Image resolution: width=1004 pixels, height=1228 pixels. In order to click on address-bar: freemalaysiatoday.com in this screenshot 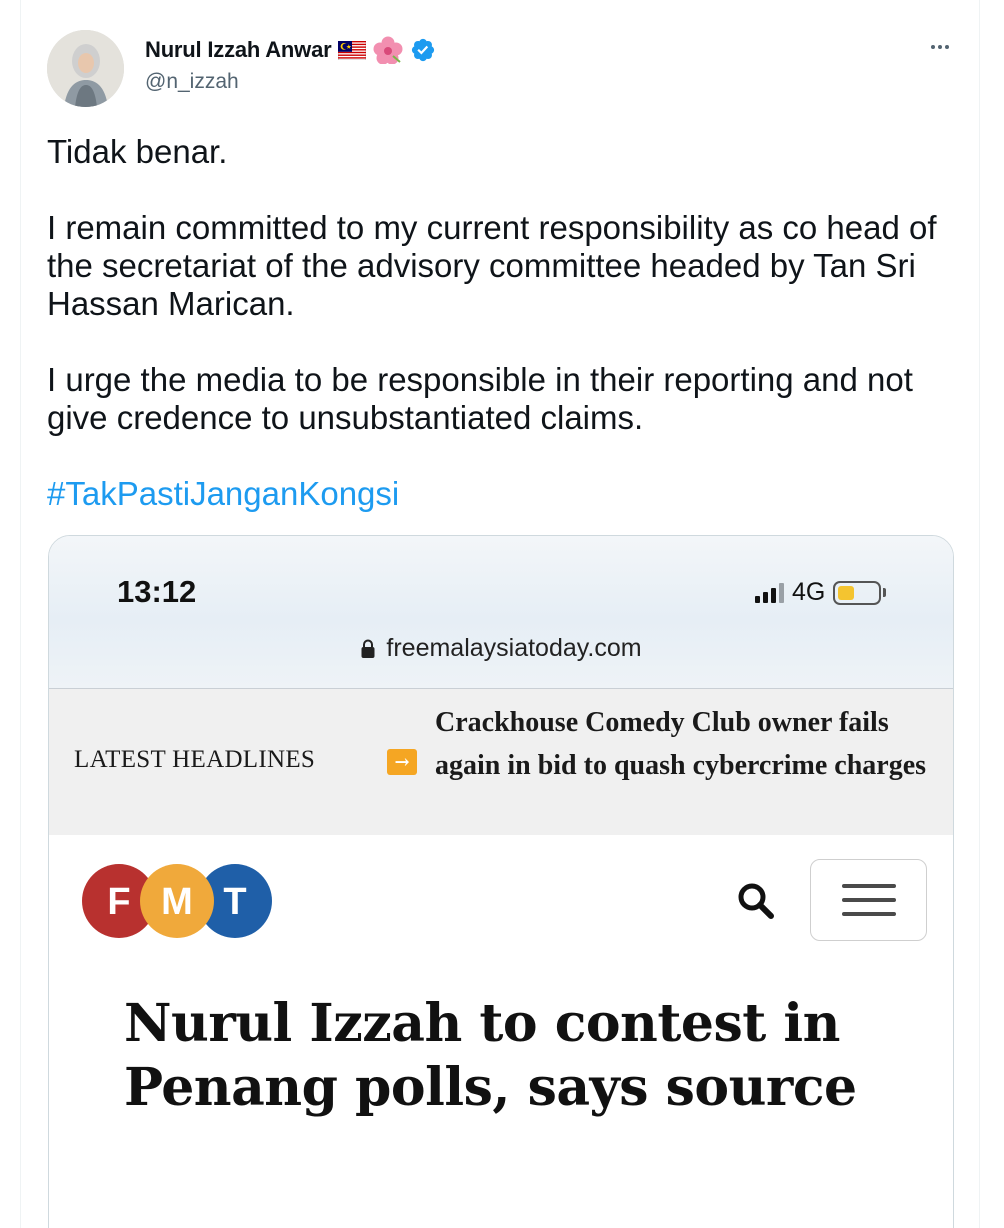, I will do `click(501, 648)`.